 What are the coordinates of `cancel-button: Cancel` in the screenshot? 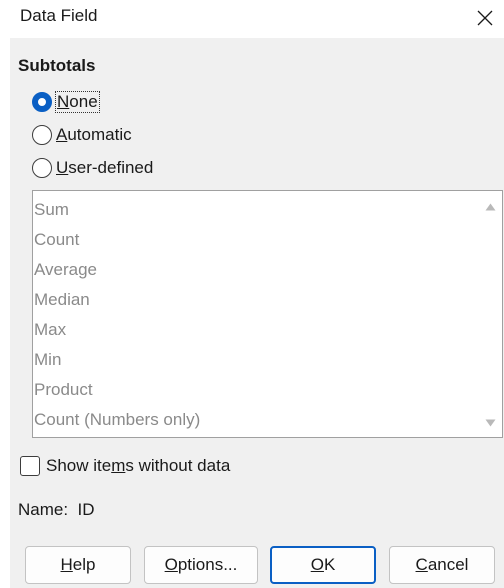 It's located at (442, 565).